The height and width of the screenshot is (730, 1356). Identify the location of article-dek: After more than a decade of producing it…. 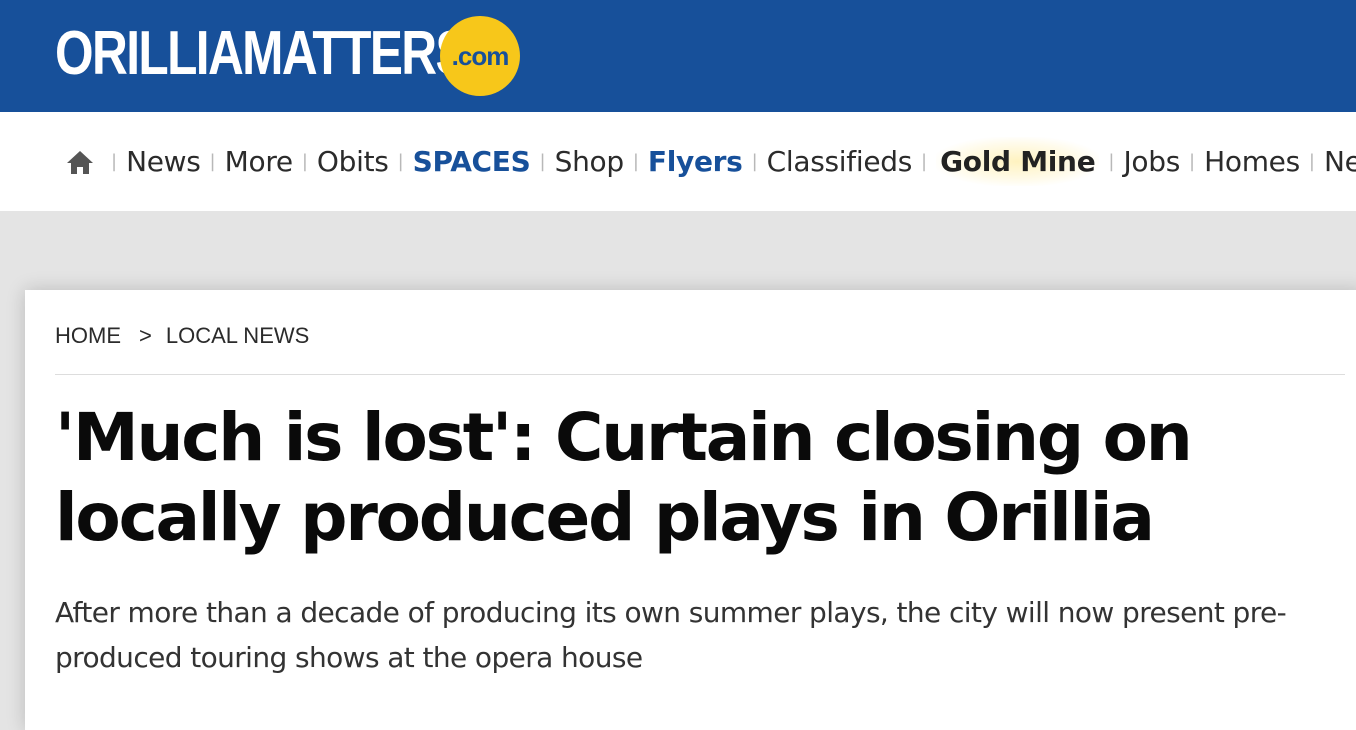
(671, 635).